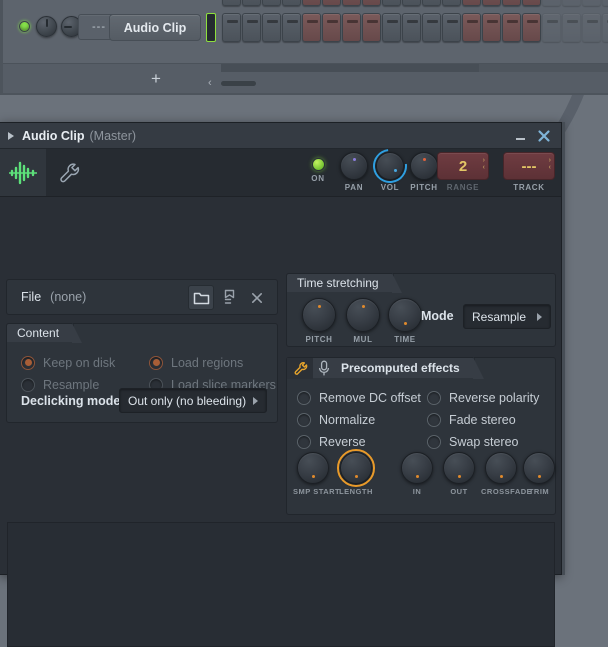 Image resolution: width=608 pixels, height=647 pixels. Describe the element at coordinates (544, 136) in the screenshot. I see `close-button` at that location.